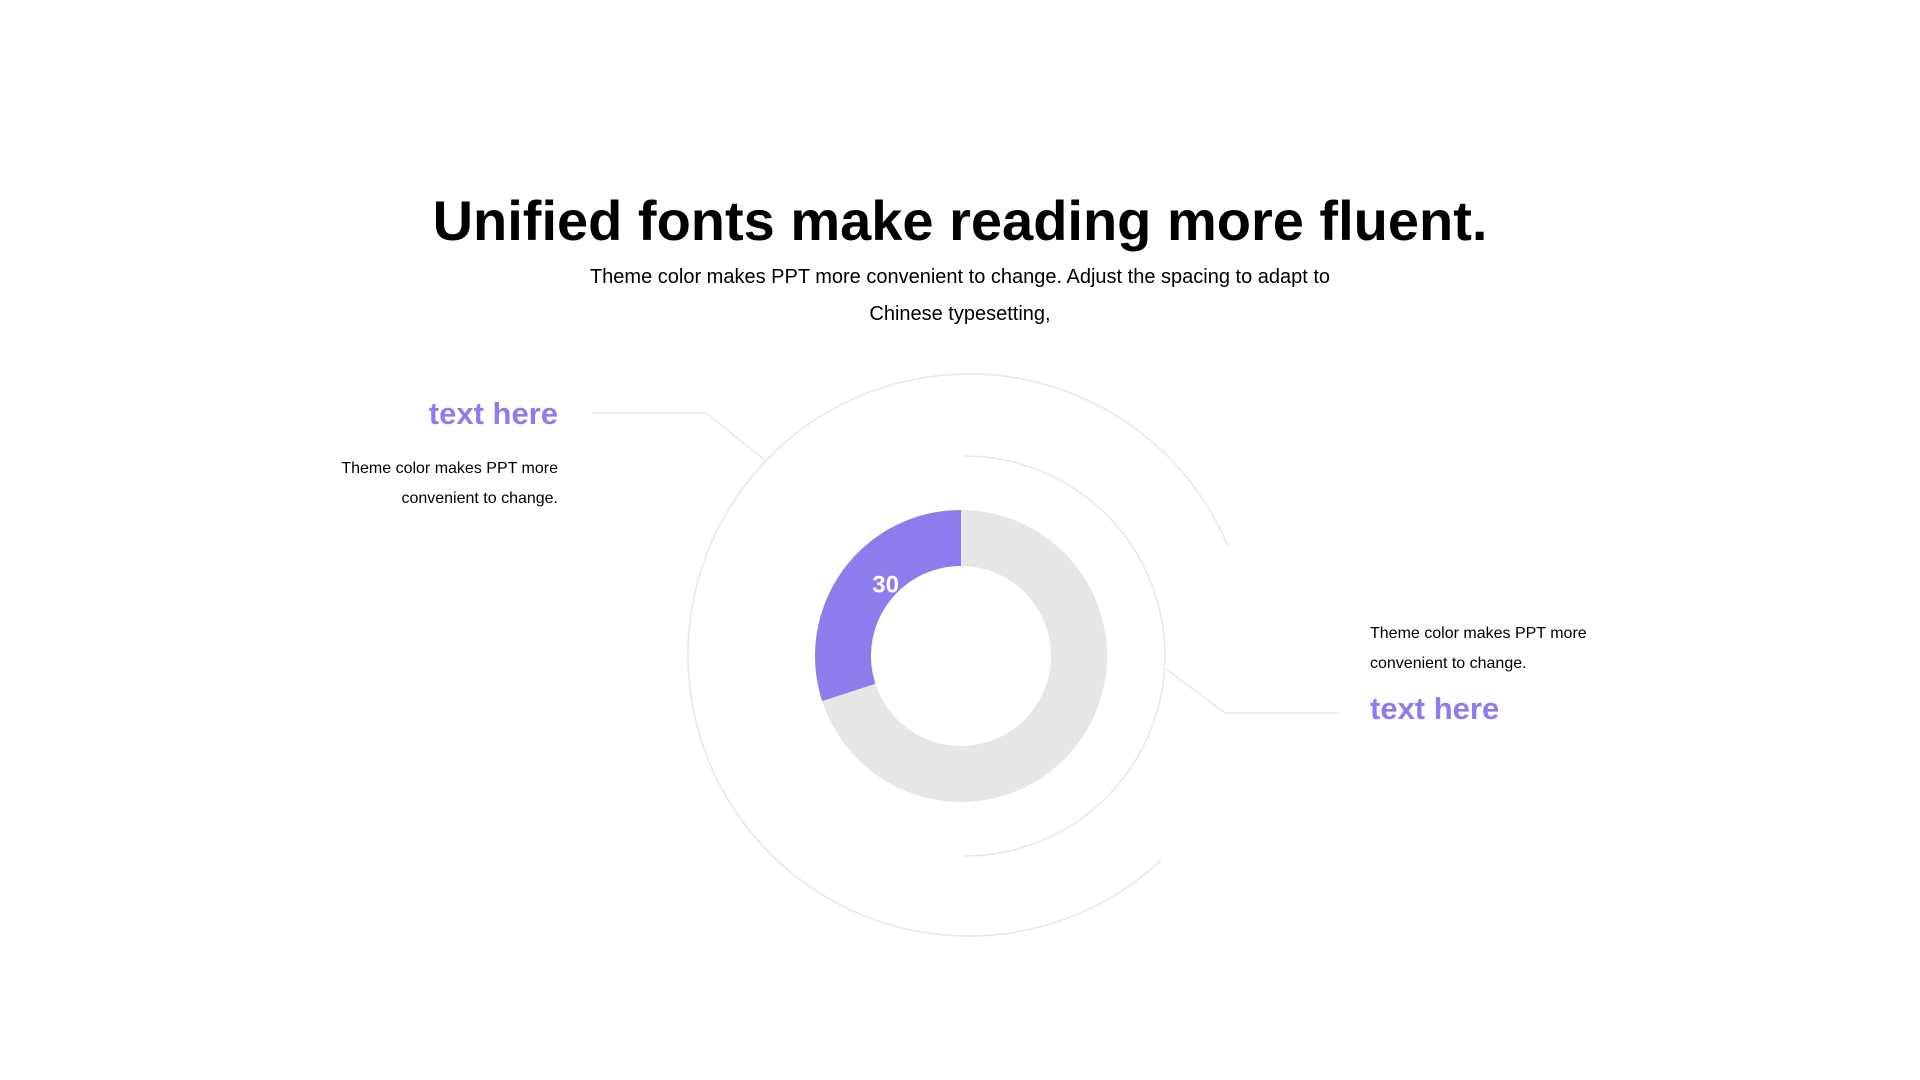  I want to click on donut-group: 30, so click(961, 656).